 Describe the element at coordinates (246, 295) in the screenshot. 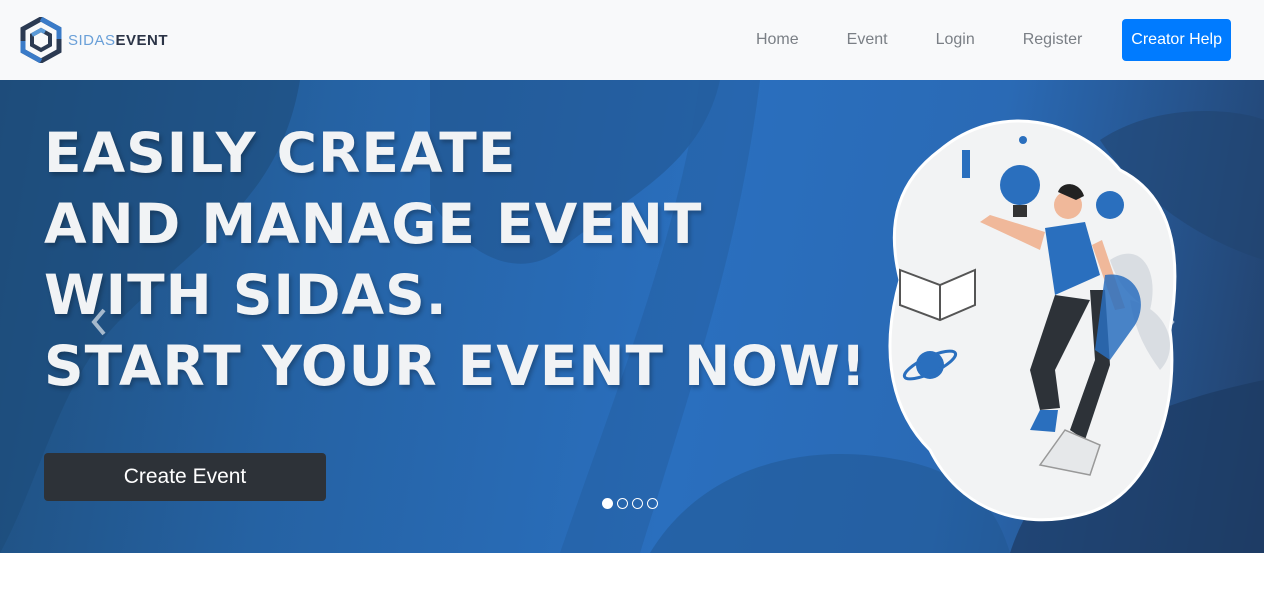

I see `headline-line: WITH SIDAS.` at that location.